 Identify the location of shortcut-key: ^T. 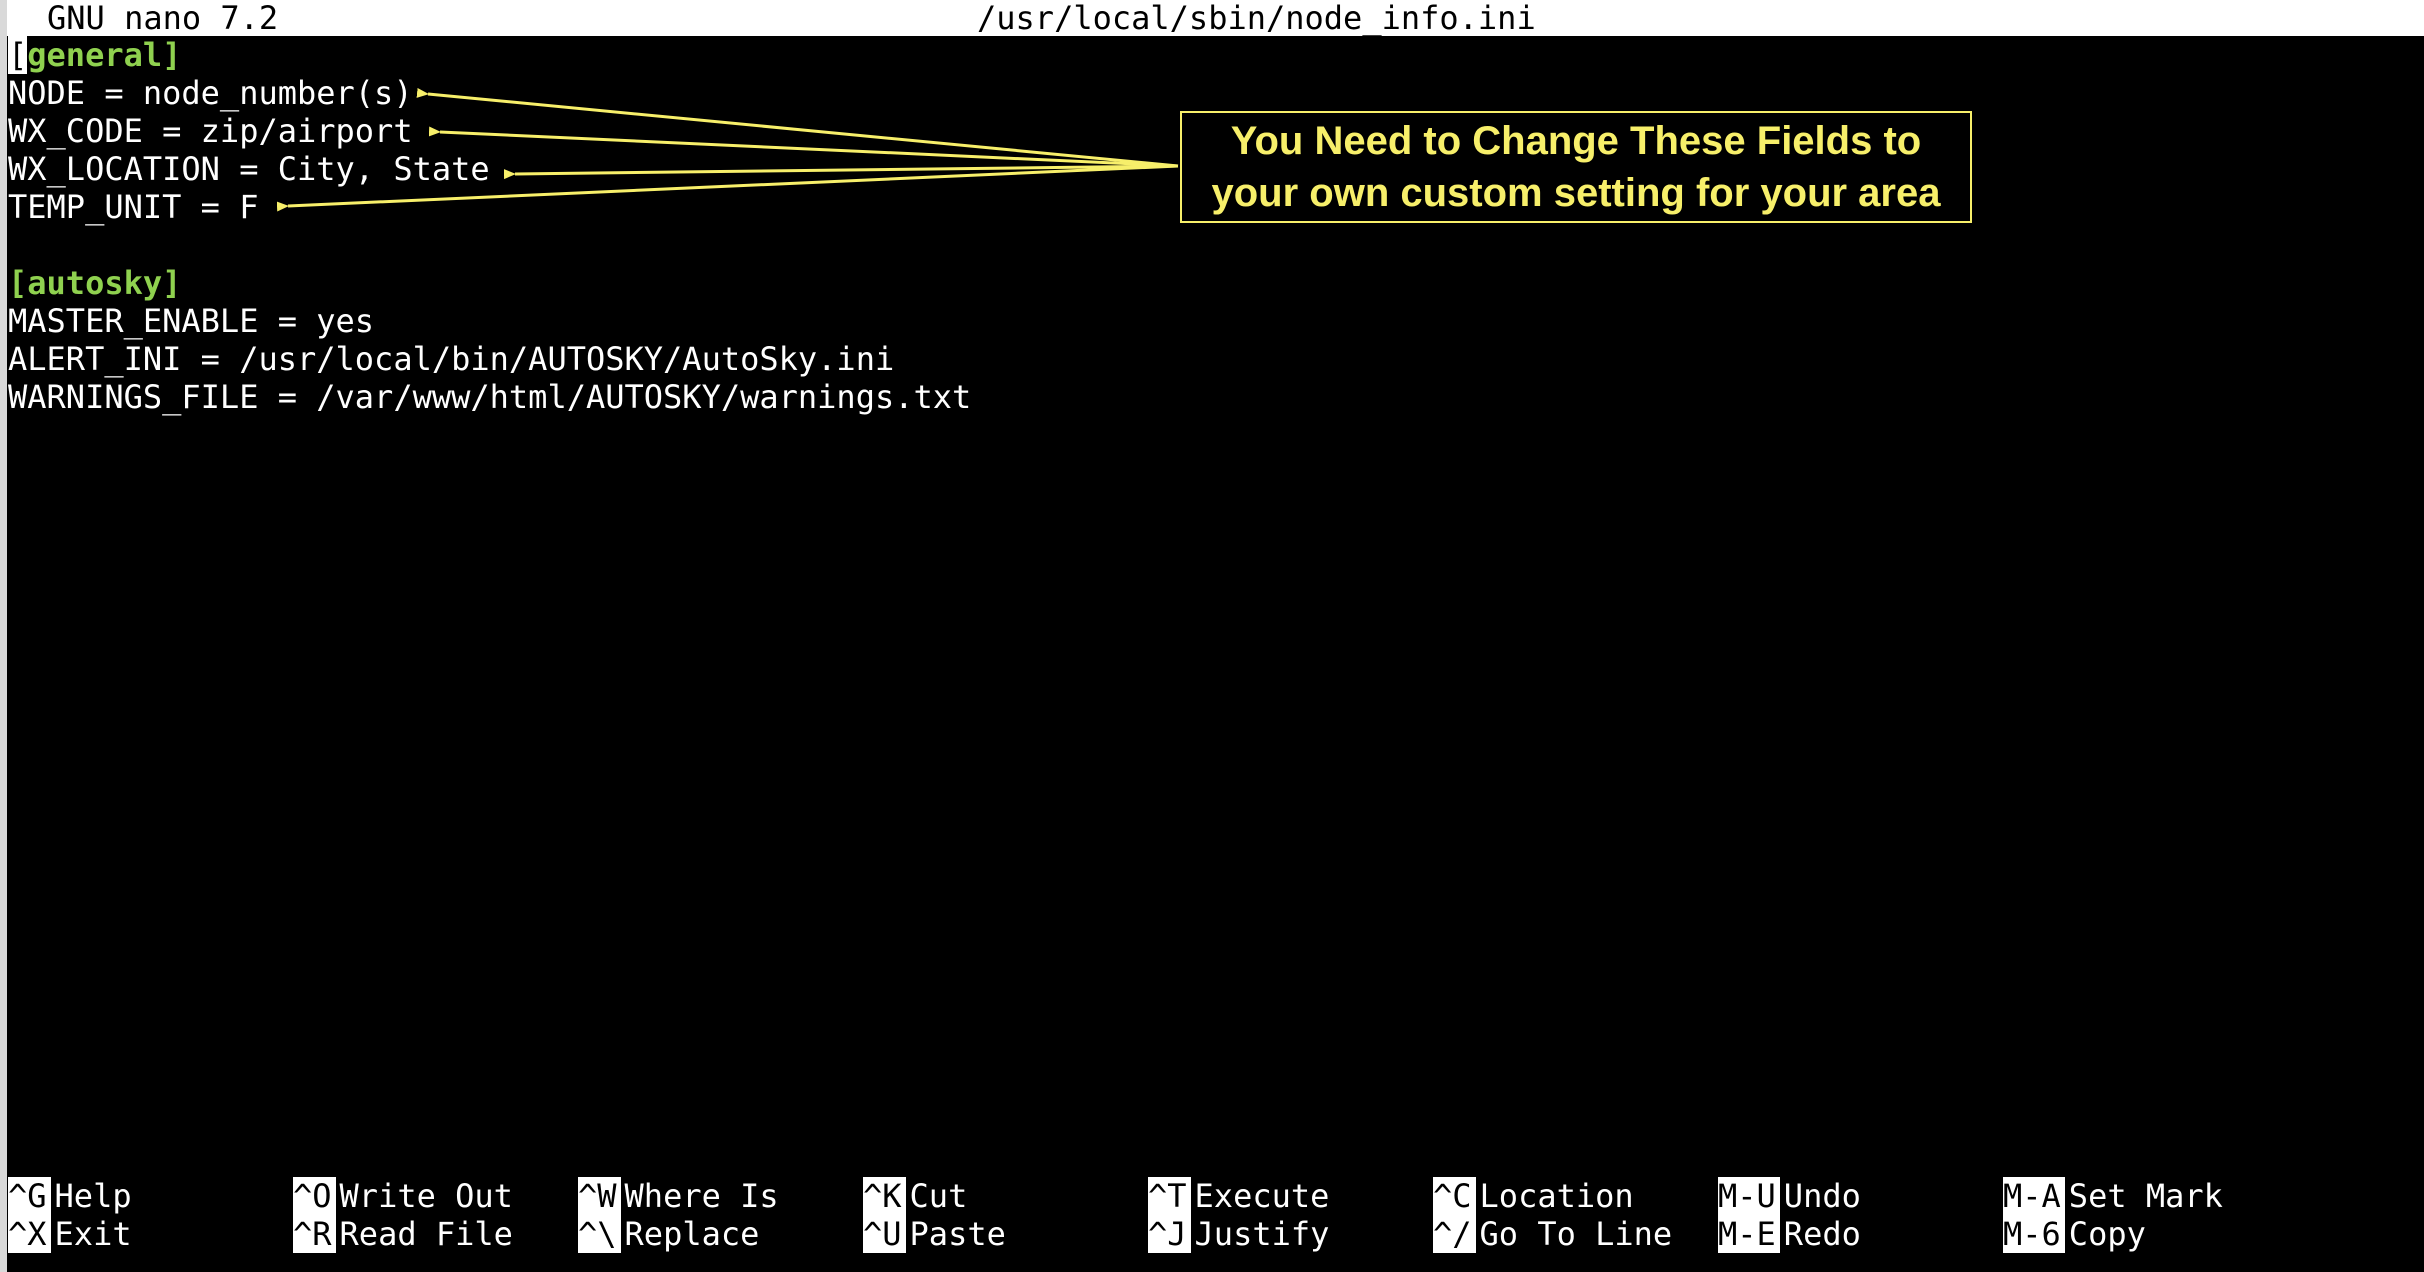
(1169, 1196).